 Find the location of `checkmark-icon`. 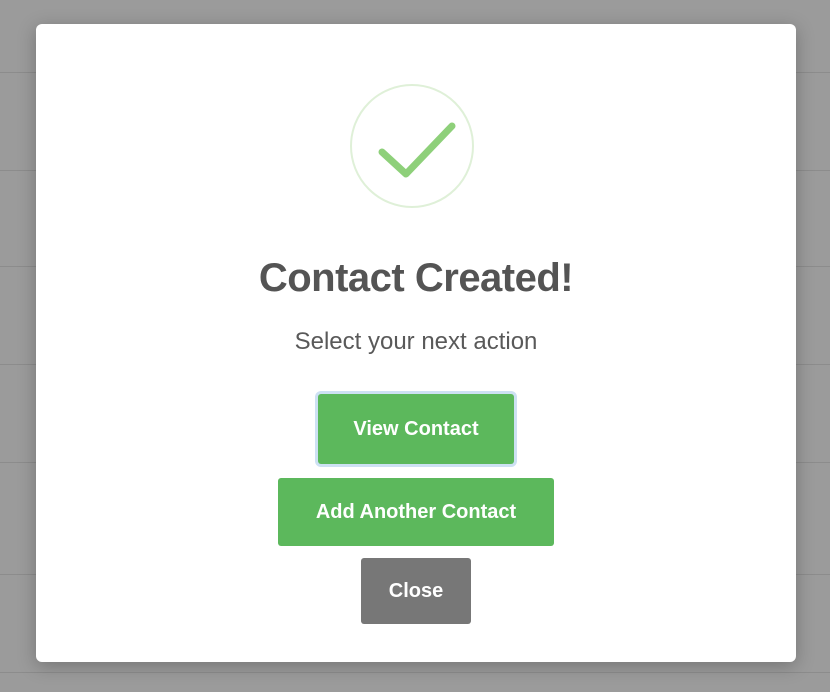

checkmark-icon is located at coordinates (412, 146).